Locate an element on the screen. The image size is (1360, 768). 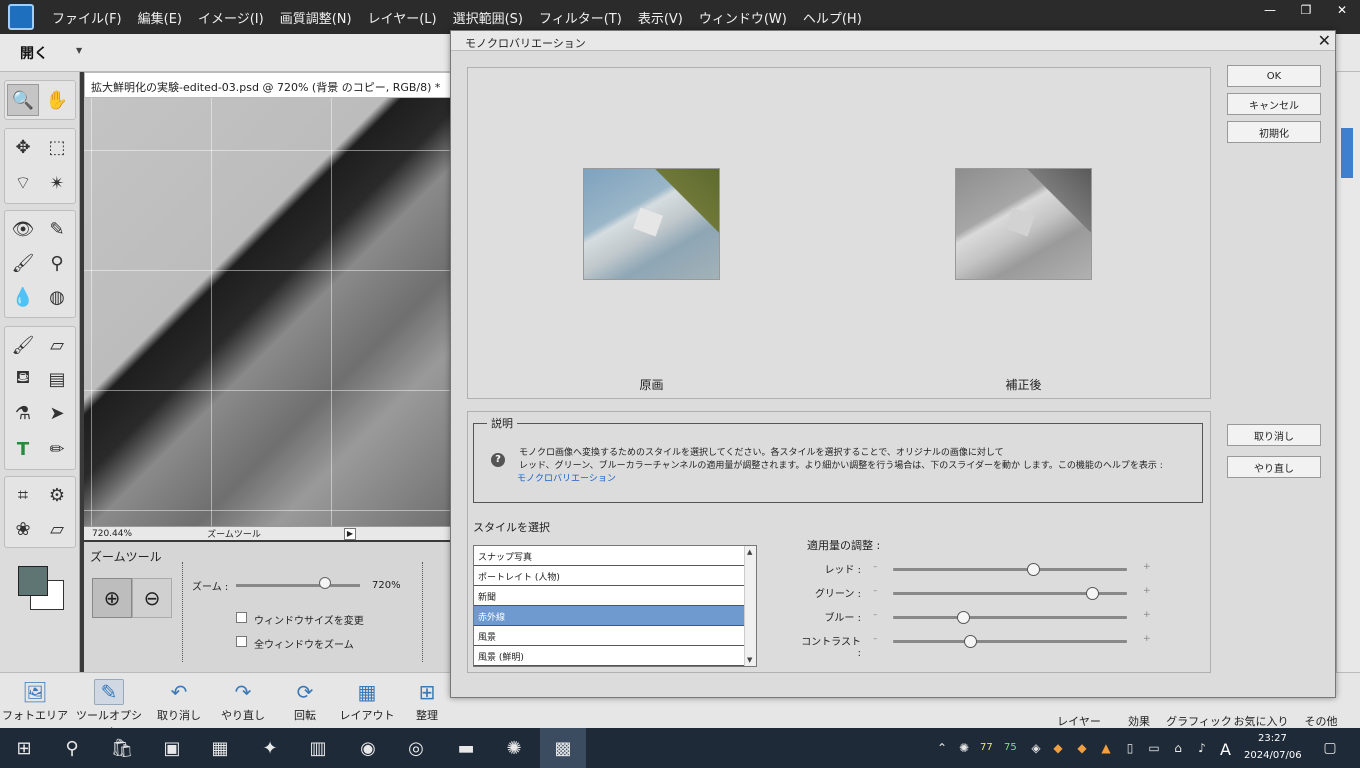
ok-button: OK is located at coordinates (1274, 76).